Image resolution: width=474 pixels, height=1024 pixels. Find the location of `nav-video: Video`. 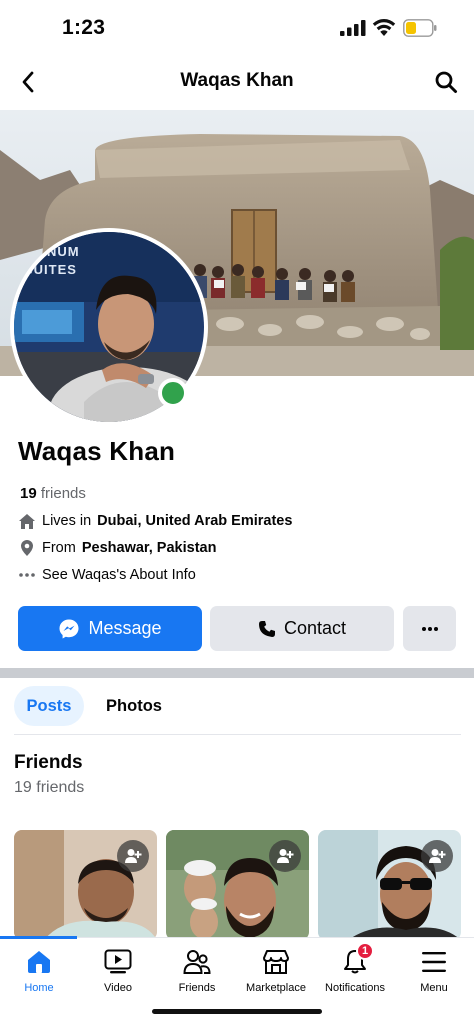

nav-video: Video is located at coordinates (118, 970).